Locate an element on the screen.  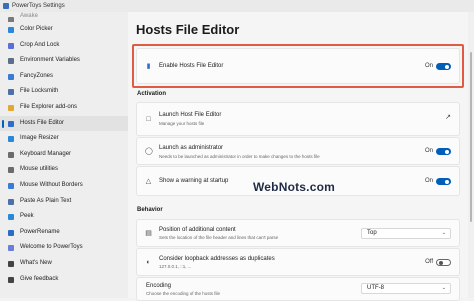
warning-state: On is located at coordinates (428, 181).